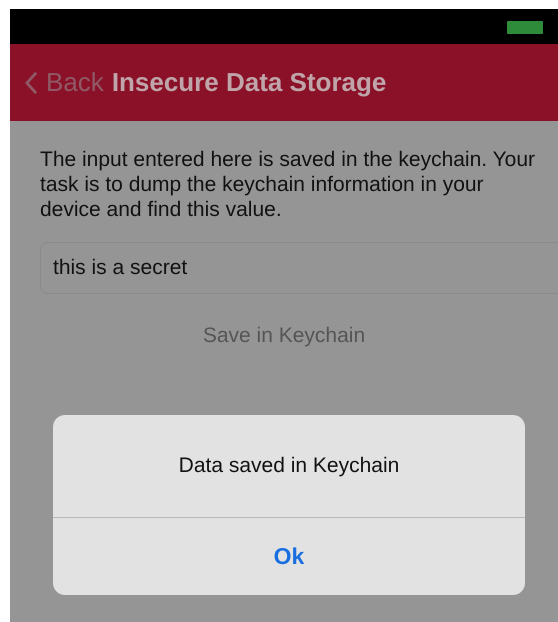  What do you see at coordinates (288, 184) in the screenshot?
I see `description-text: The input entered here is saved in the keychain. Your task is to dump the keychain information in your device and find this value.` at bounding box center [288, 184].